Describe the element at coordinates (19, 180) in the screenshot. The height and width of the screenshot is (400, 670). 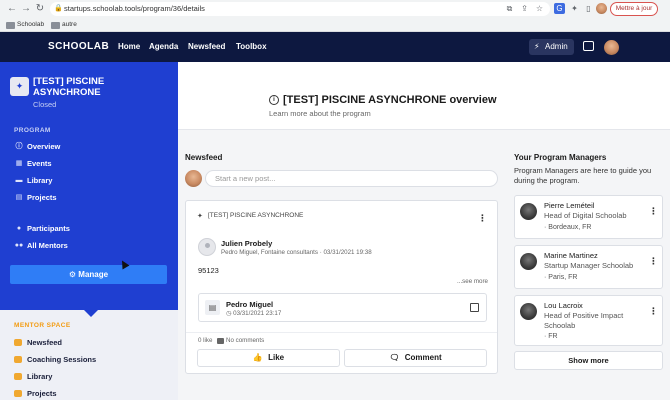
I see `folder-icon: ▬` at that location.